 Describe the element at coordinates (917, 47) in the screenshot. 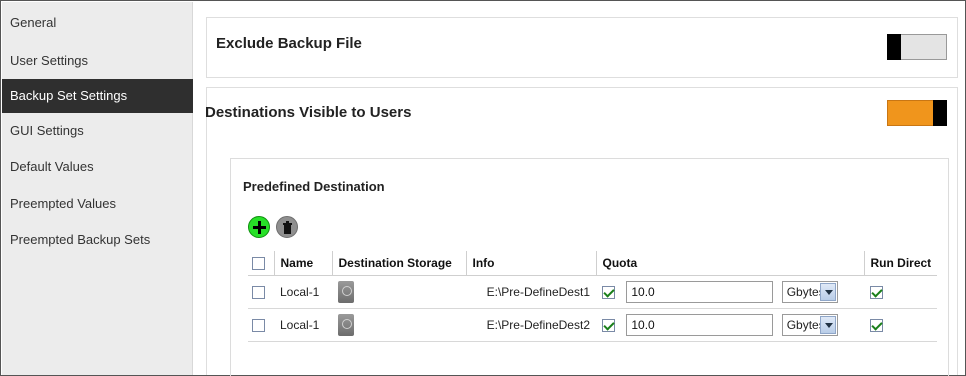

I see `exclude-backup-toggle` at that location.